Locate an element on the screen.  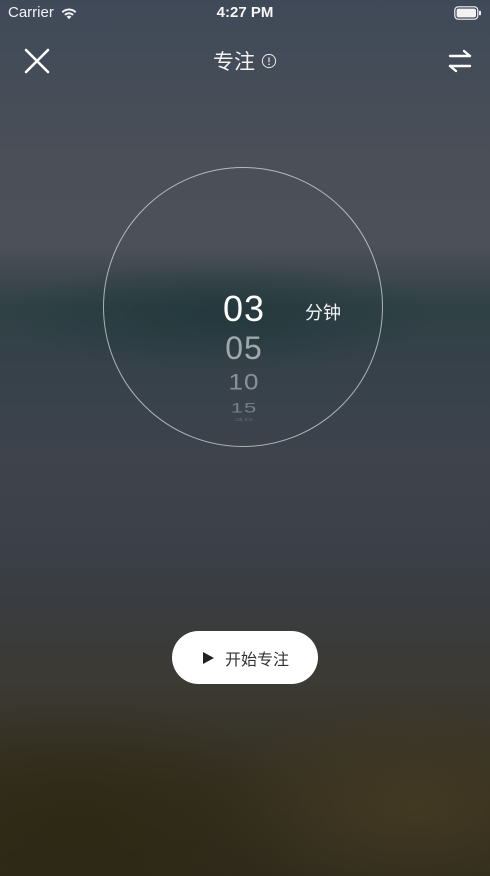
minutes-option: 05 is located at coordinates (244, 348).